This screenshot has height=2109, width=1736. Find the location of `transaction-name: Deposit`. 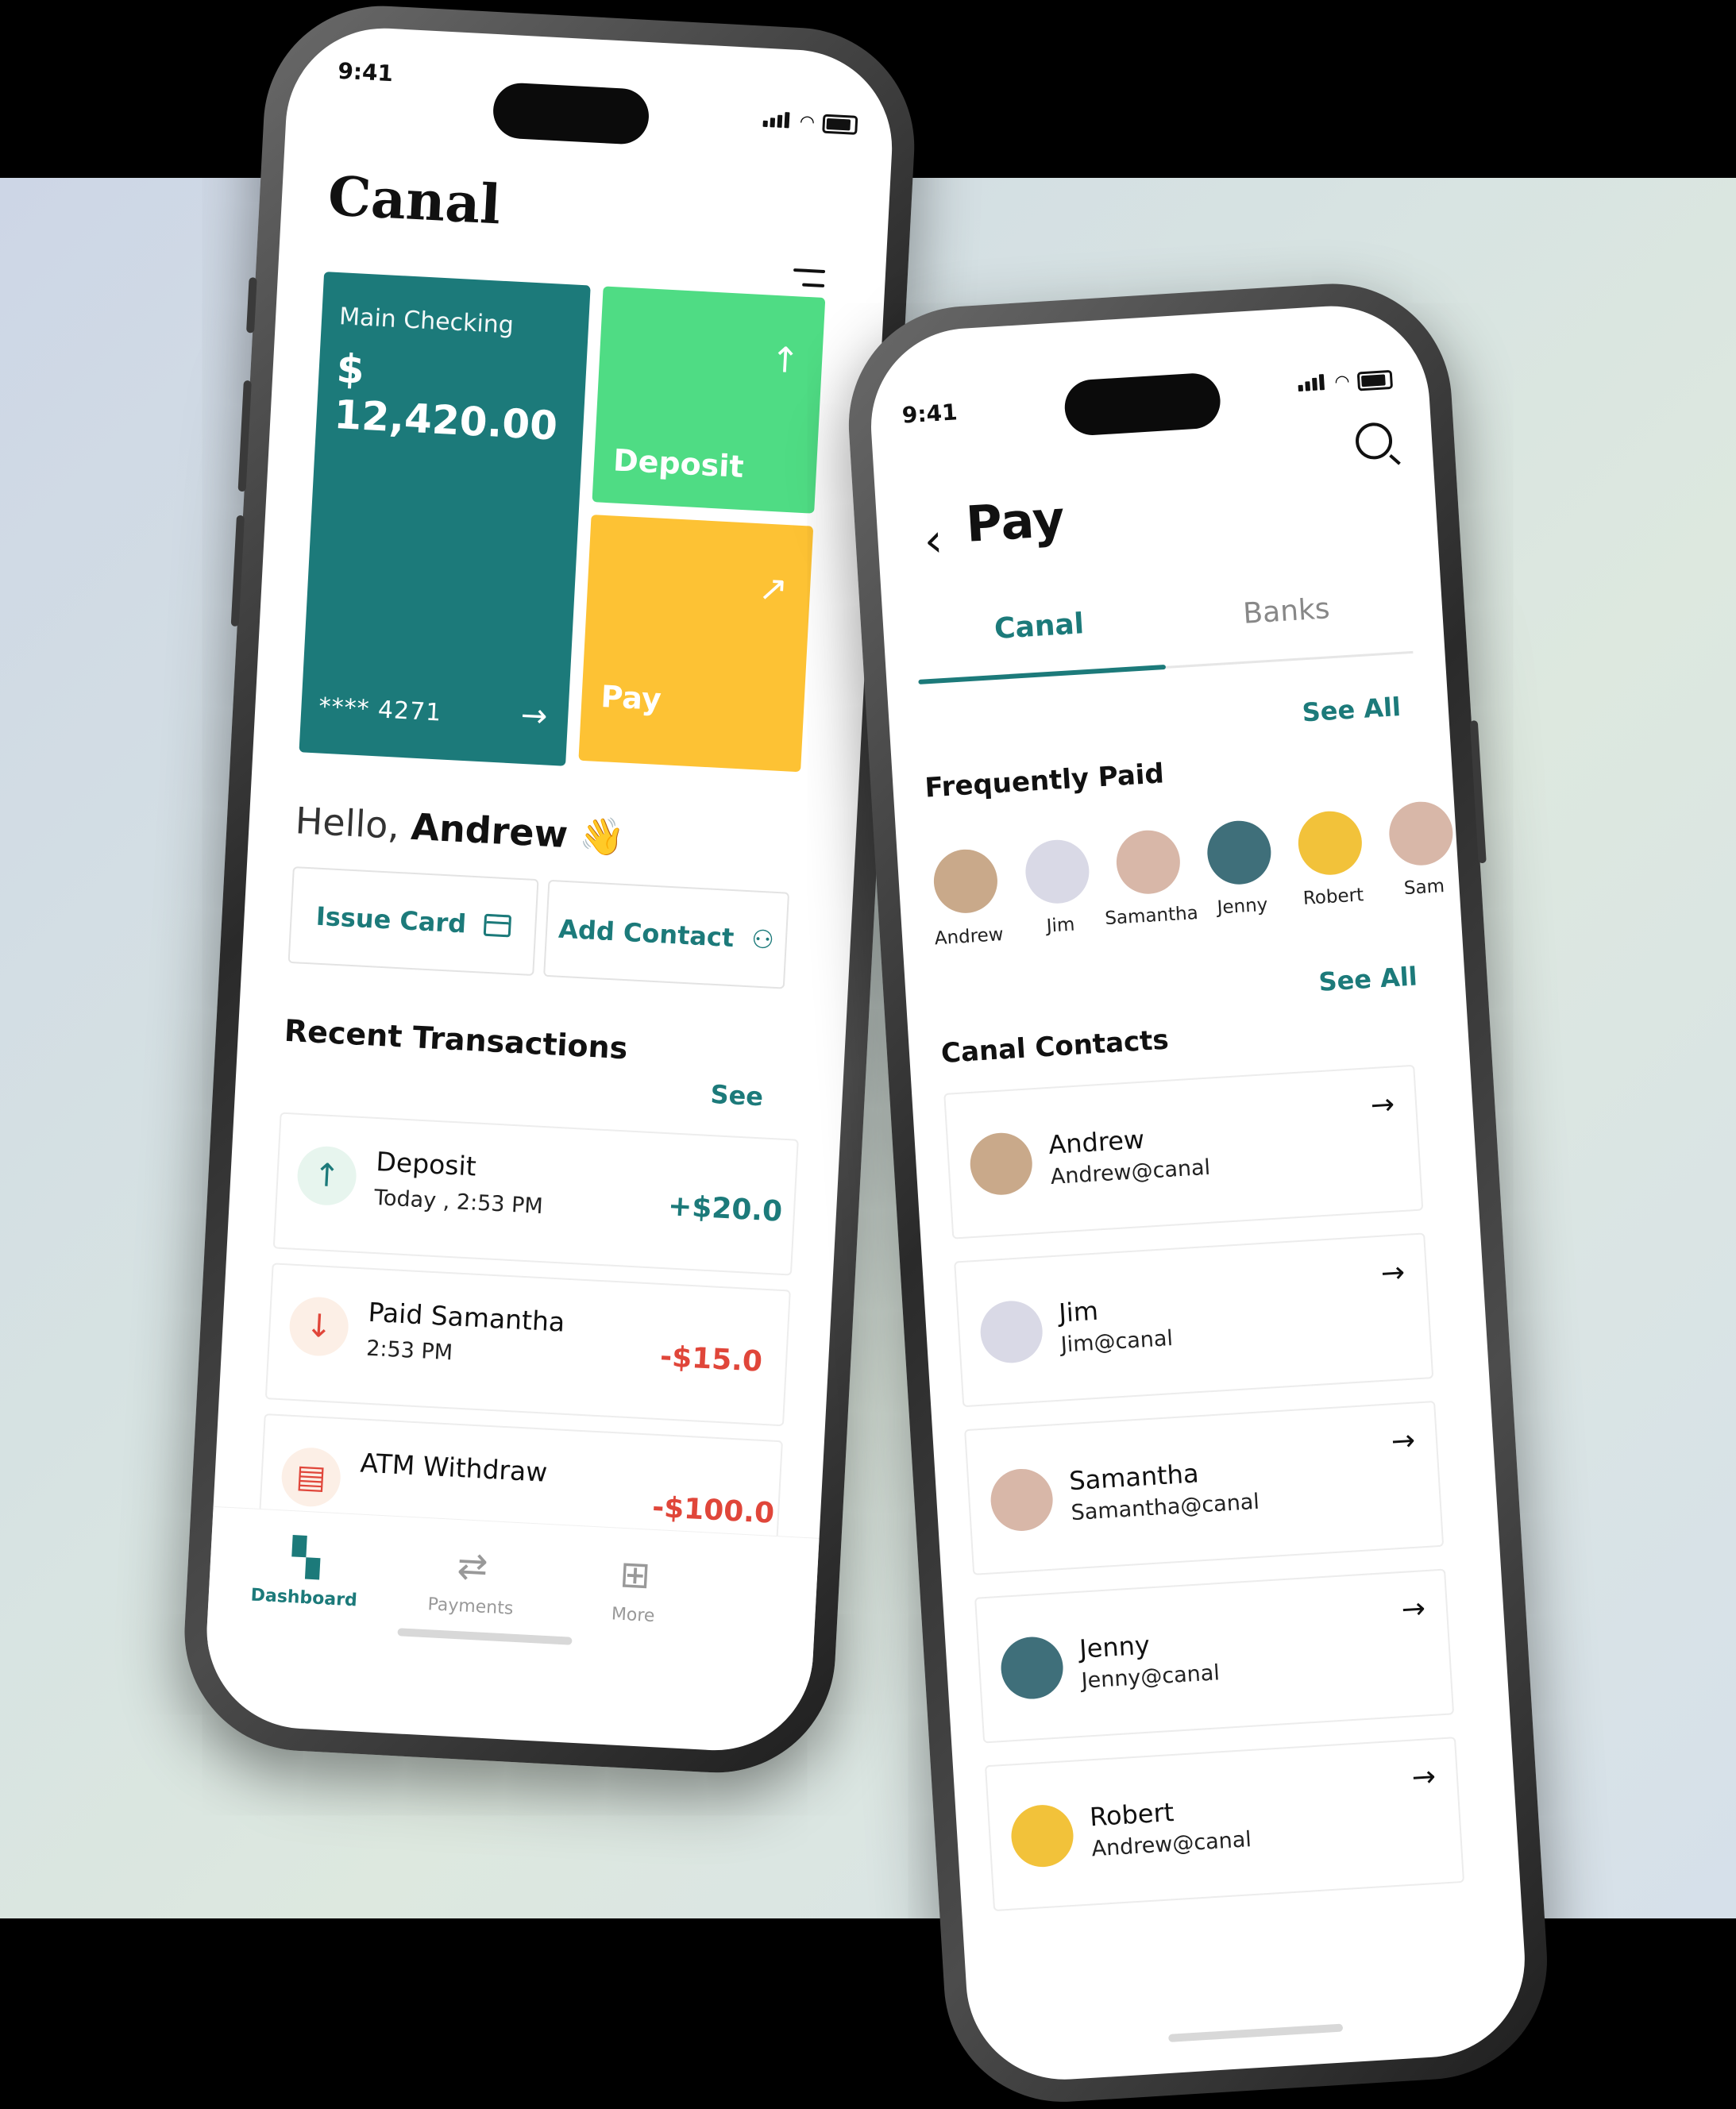

transaction-name: Deposit is located at coordinates (426, 1164).